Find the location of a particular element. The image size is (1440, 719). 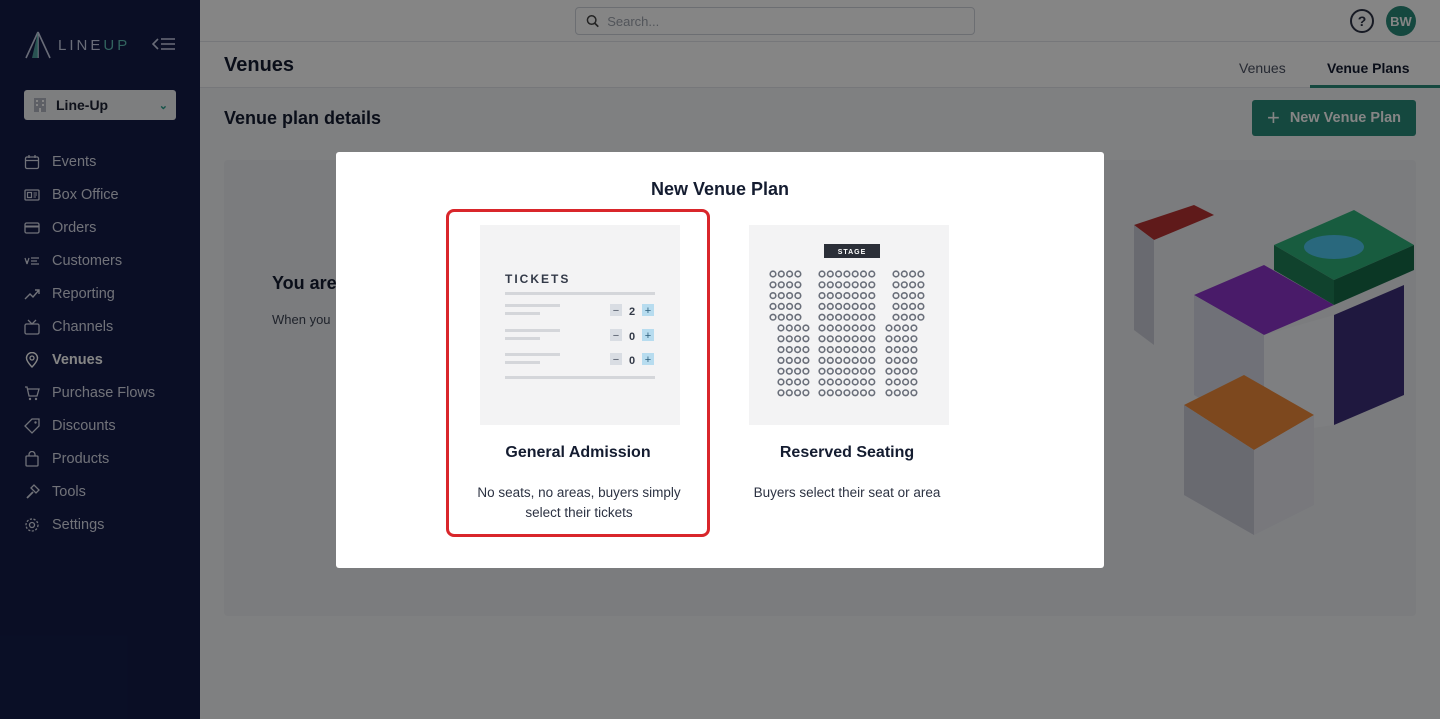

option-title: General Admission is located at coordinates (578, 452).